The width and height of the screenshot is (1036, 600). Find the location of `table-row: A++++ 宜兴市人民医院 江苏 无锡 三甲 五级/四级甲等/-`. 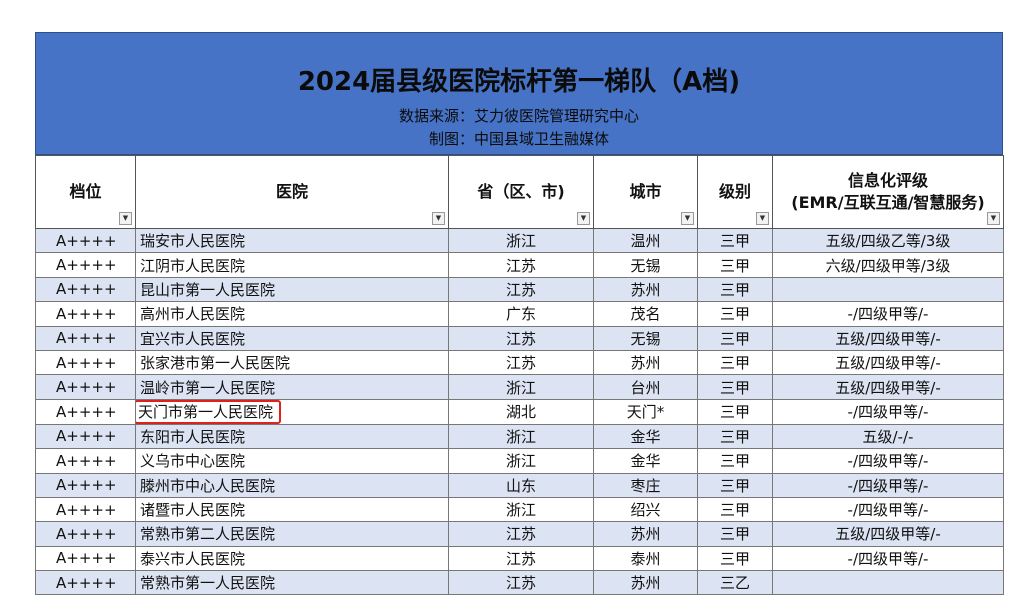

table-row: A++++ 宜兴市人民医院 江苏 无锡 三甲 五级/四级甲等/- is located at coordinates (519, 338).